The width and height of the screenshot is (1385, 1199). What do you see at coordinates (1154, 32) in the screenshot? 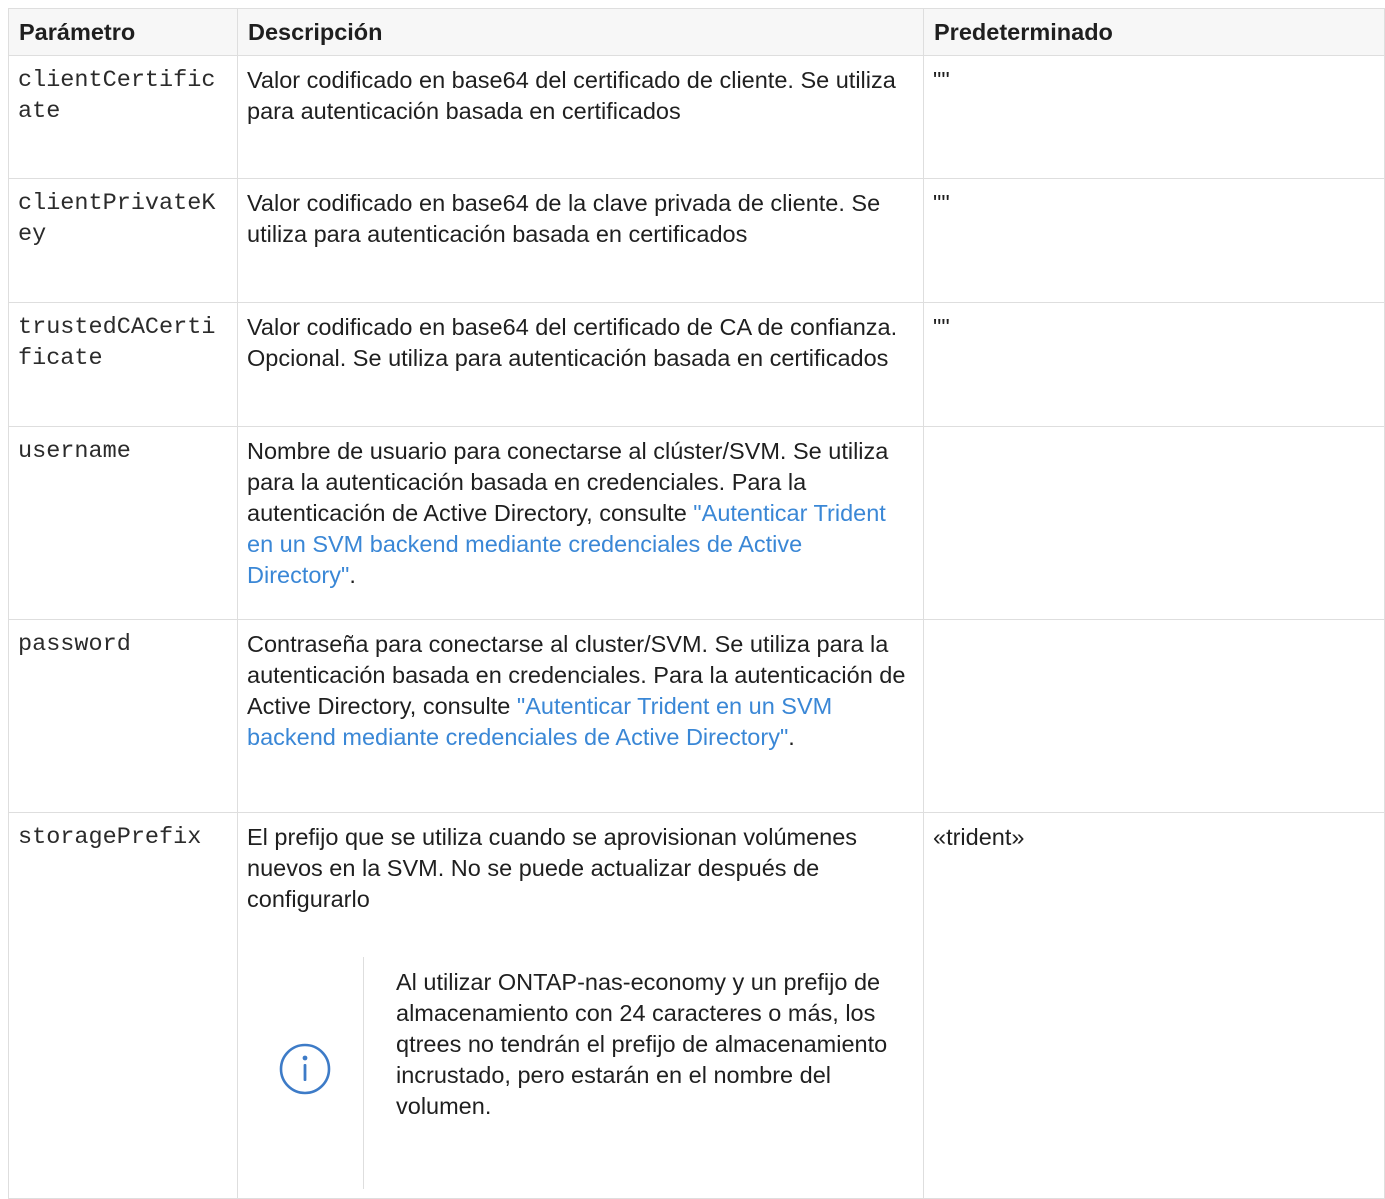
I see `header-default: Predeterminado` at bounding box center [1154, 32].